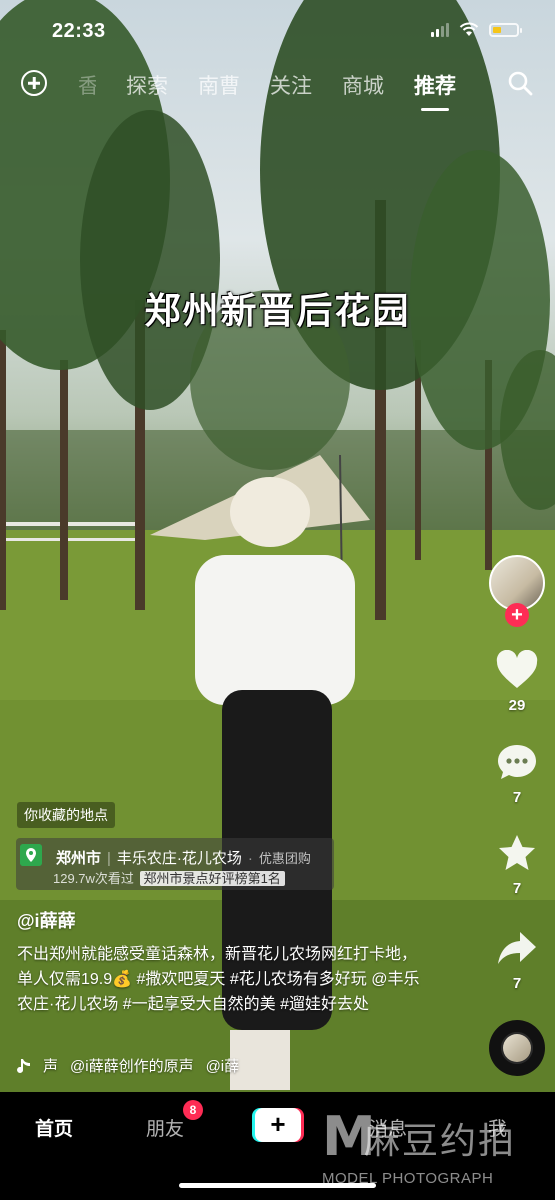  What do you see at coordinates (517, 705) in the screenshot?
I see `like-count: 29` at bounding box center [517, 705].